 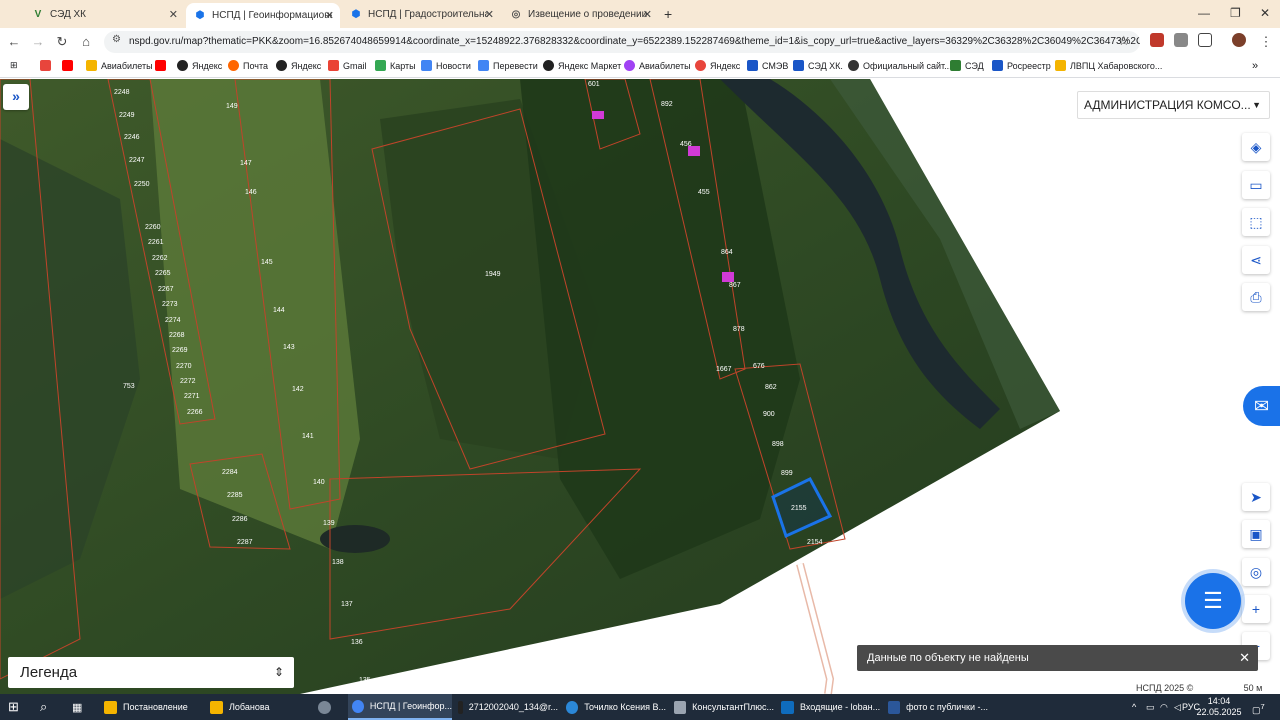 I want to click on minimize-button: —, so click(x=1204, y=13).